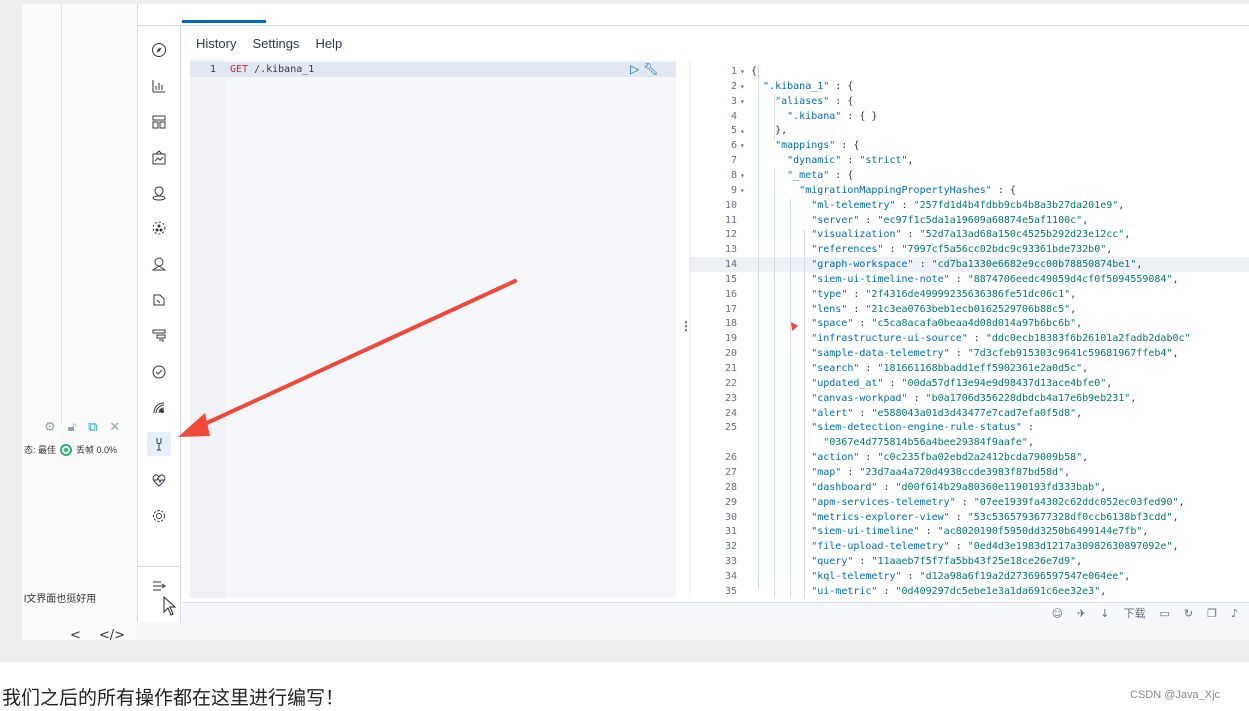 This screenshot has height=711, width=1249. I want to click on csdn-watermark: CSDN @Java_Xjc, so click(1175, 695).